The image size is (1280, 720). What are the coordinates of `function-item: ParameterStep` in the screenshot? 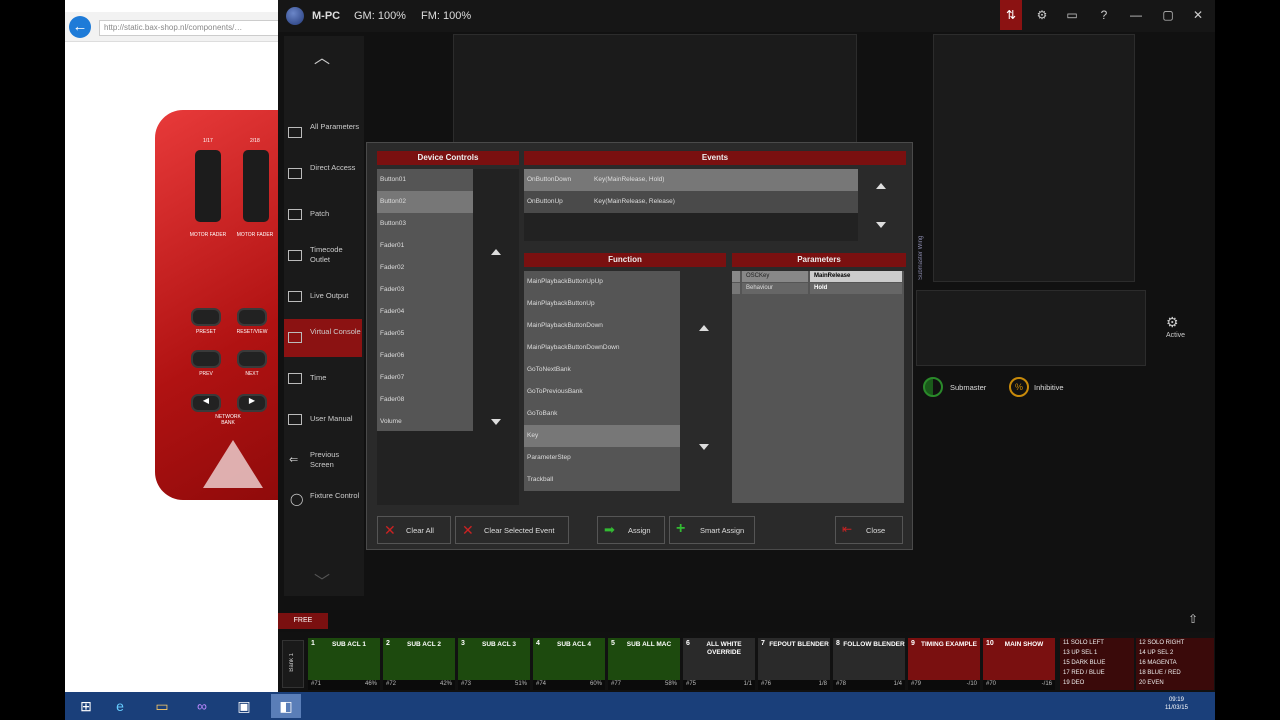 It's located at (602, 458).